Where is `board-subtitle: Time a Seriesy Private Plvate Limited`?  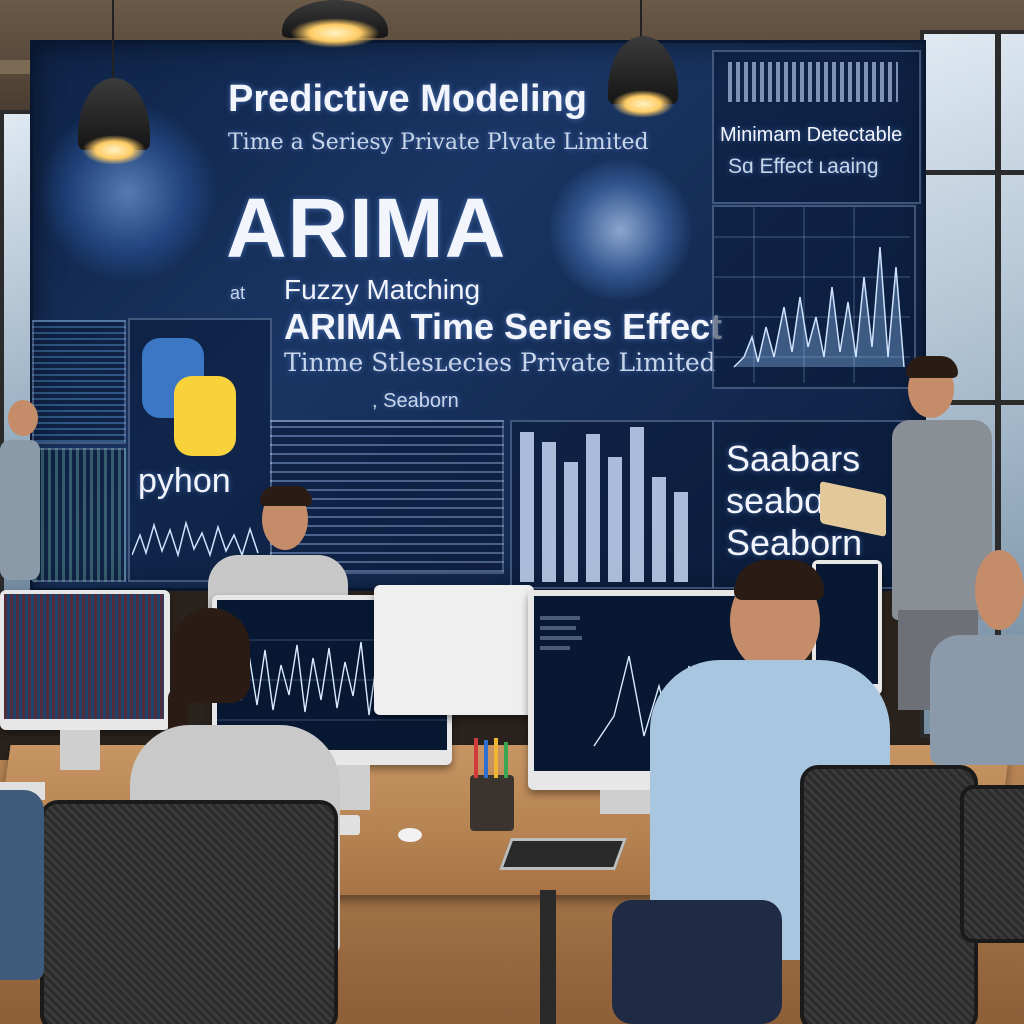
board-subtitle: Time a Seriesy Private Plvate Limited is located at coordinates (438, 142).